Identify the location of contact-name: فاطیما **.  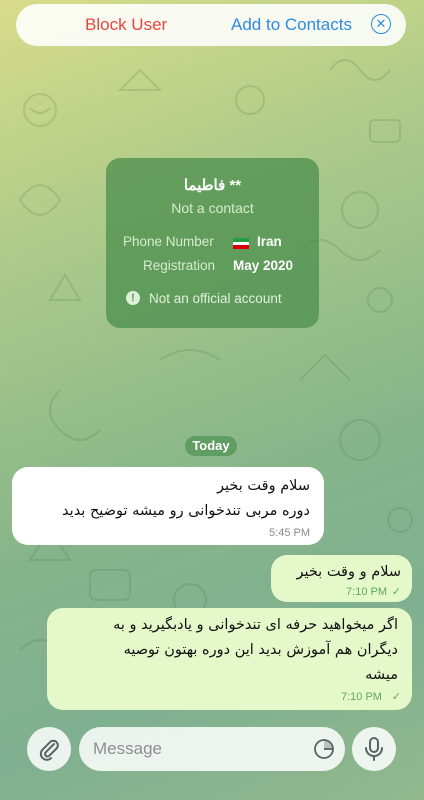
(212, 185).